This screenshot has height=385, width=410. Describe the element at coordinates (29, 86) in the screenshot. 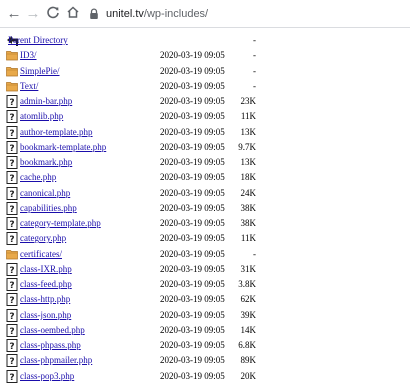

I see `entry-link: Text/` at that location.